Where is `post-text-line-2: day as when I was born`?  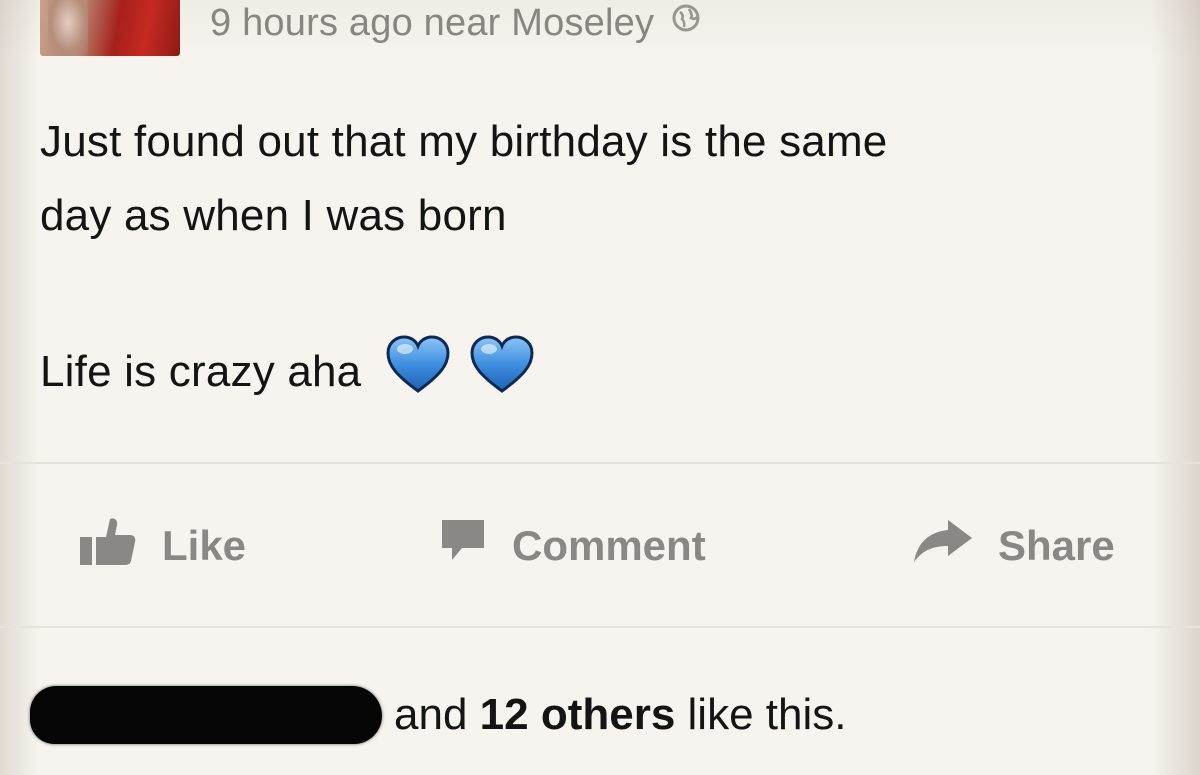 post-text-line-2: day as when I was born is located at coordinates (273, 215).